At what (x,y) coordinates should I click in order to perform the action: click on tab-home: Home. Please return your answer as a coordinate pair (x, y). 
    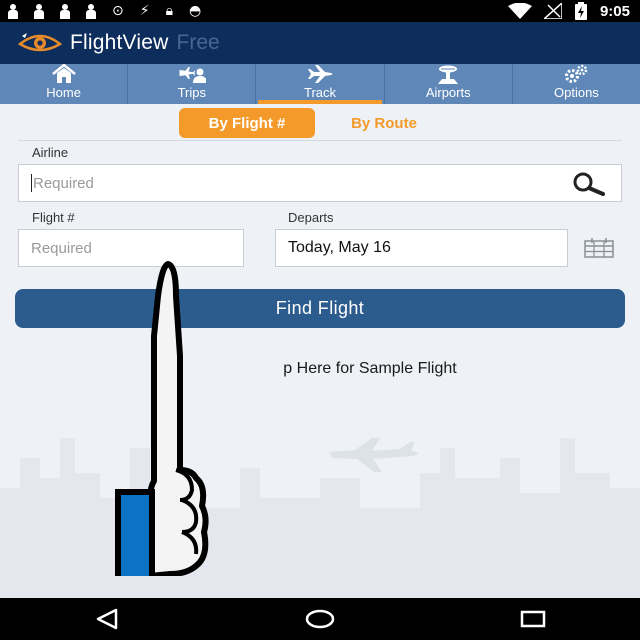
    Looking at the image, I should click on (64, 84).